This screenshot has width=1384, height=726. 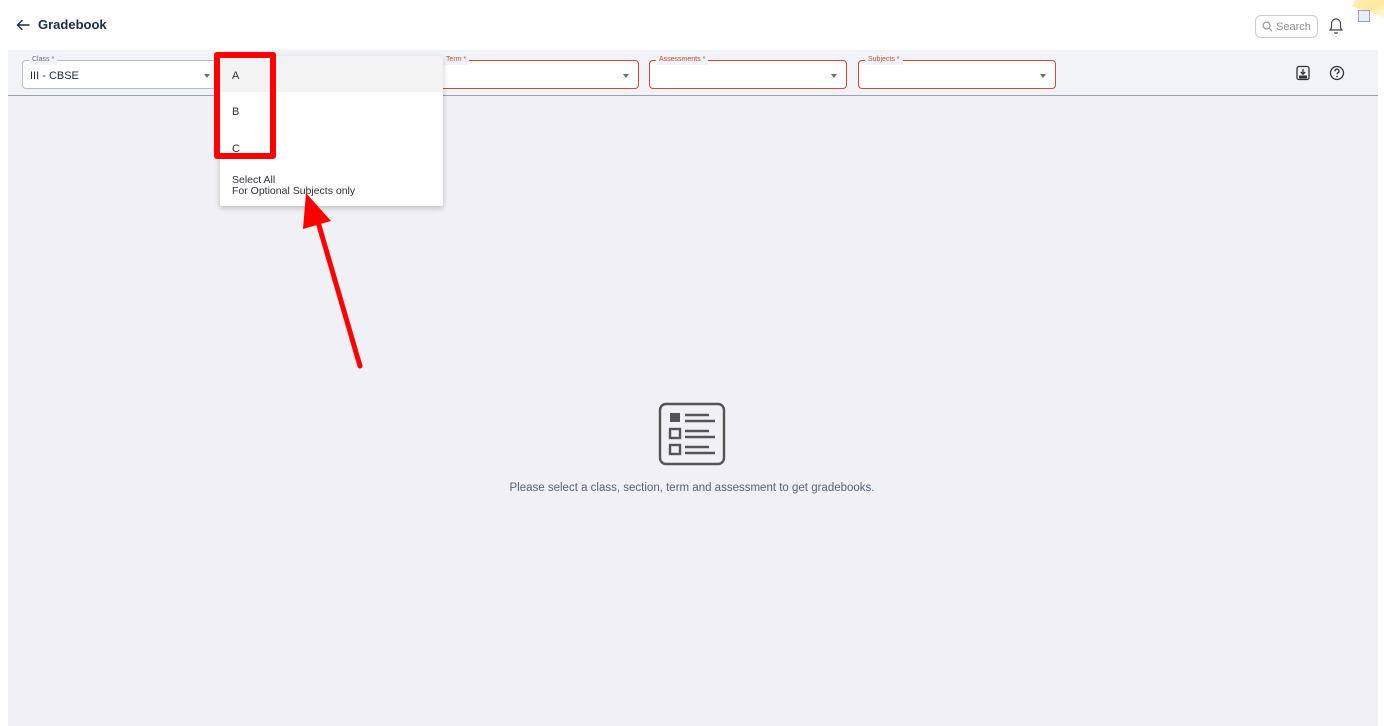 I want to click on back-arrow-icon, so click(x=23, y=24).